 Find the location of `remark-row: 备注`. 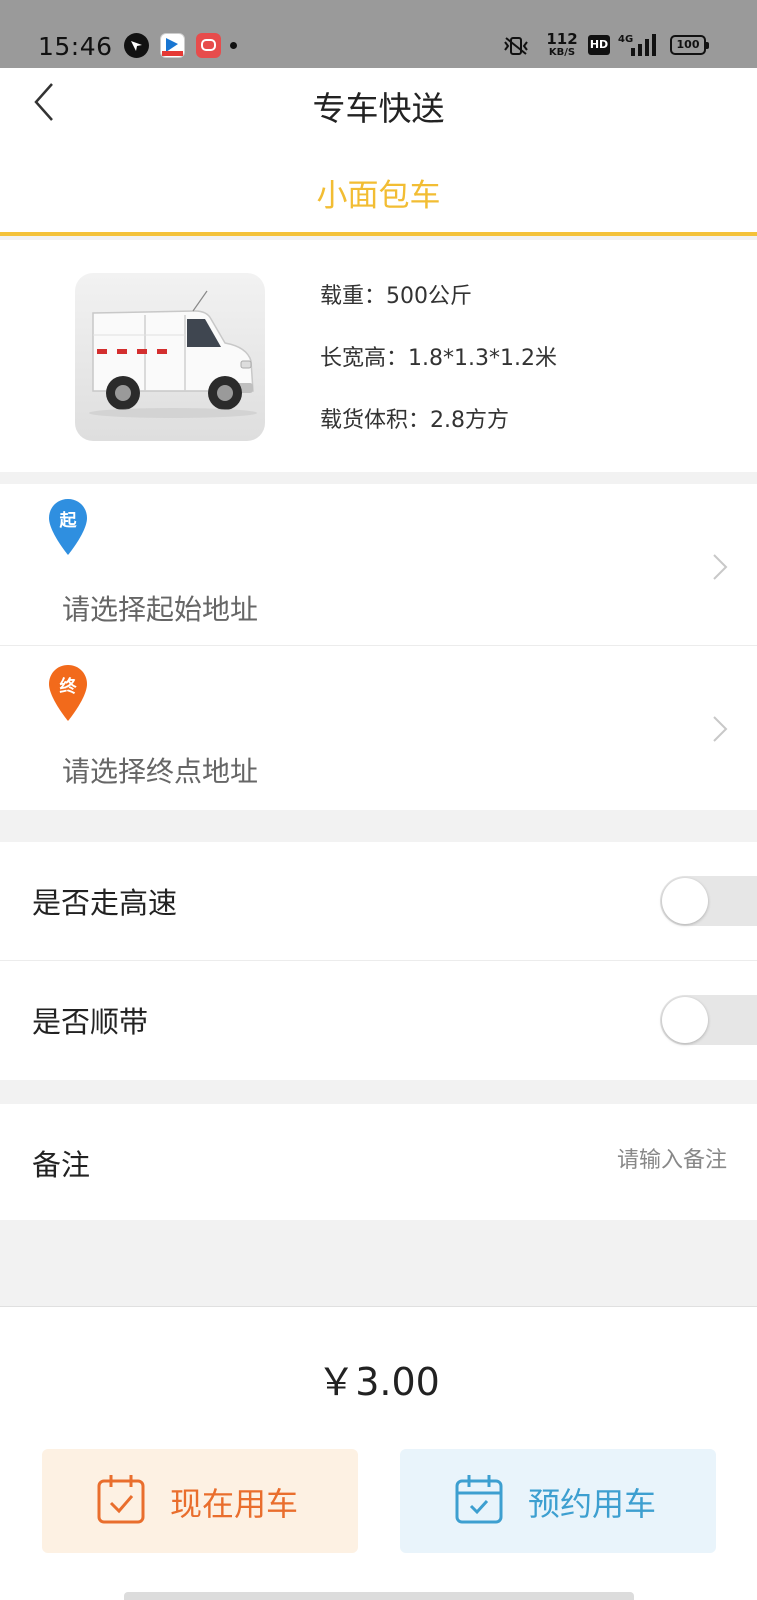

remark-row: 备注 is located at coordinates (378, 1162).